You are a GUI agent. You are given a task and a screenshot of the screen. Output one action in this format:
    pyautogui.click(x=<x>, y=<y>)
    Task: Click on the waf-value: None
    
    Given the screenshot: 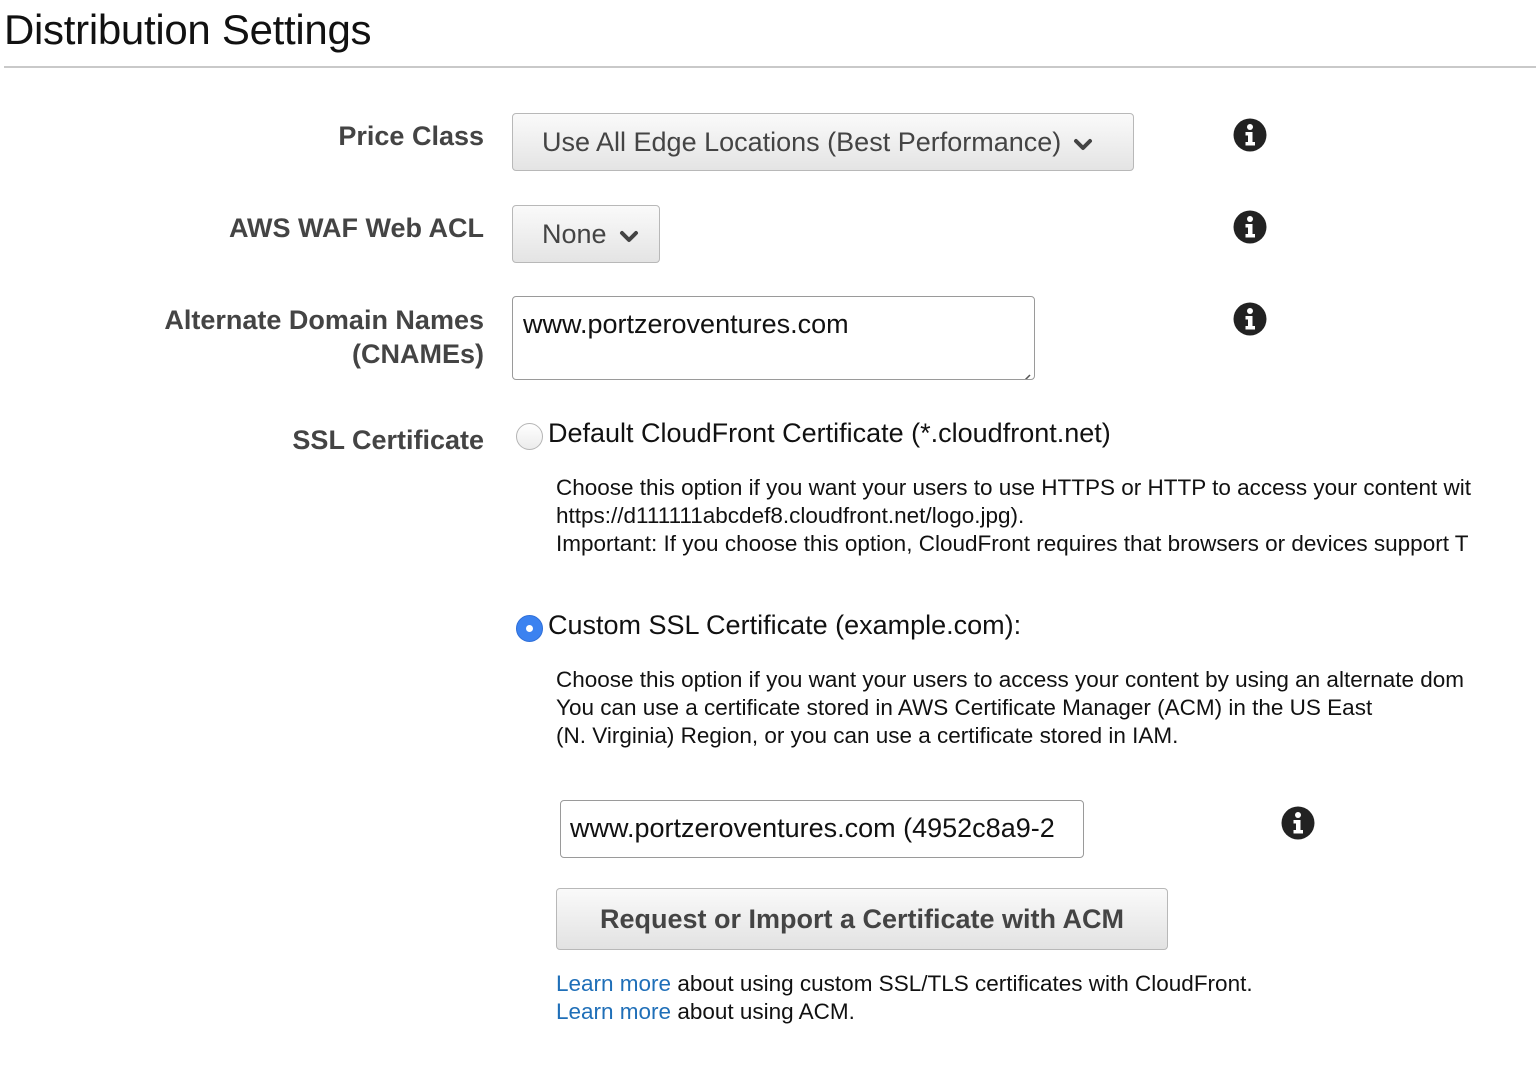 What is the action you would take?
    pyautogui.click(x=574, y=233)
    